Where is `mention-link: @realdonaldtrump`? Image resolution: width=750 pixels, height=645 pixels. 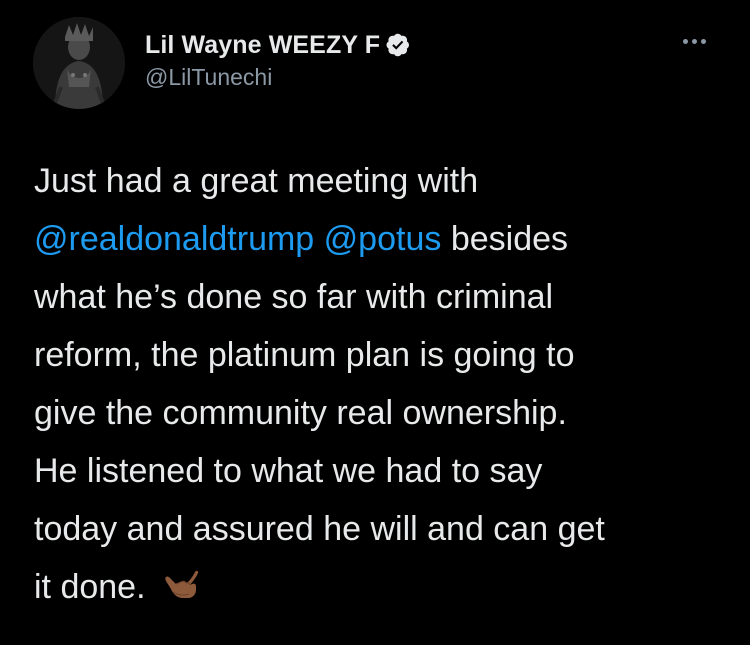 mention-link: @realdonaldtrump is located at coordinates (174, 239).